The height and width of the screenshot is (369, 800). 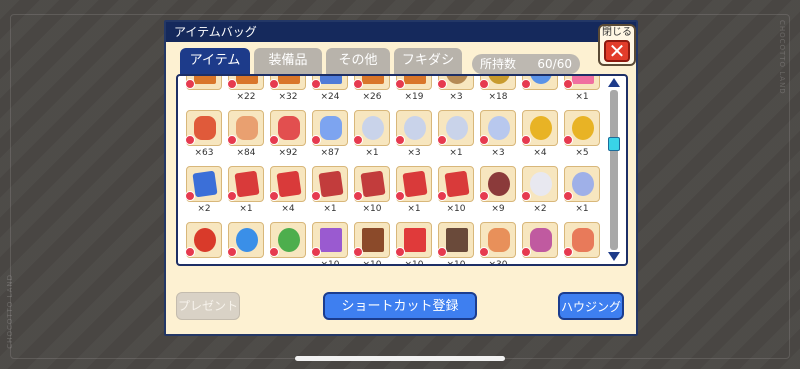 I want to click on tab-speech-bubbles: フキダシ, so click(x=428, y=61).